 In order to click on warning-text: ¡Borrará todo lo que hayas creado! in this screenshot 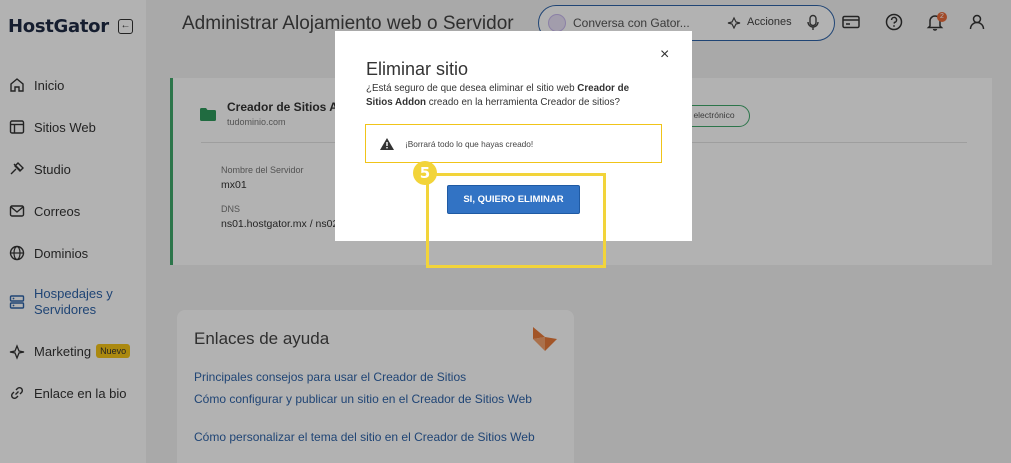, I will do `click(469, 144)`.